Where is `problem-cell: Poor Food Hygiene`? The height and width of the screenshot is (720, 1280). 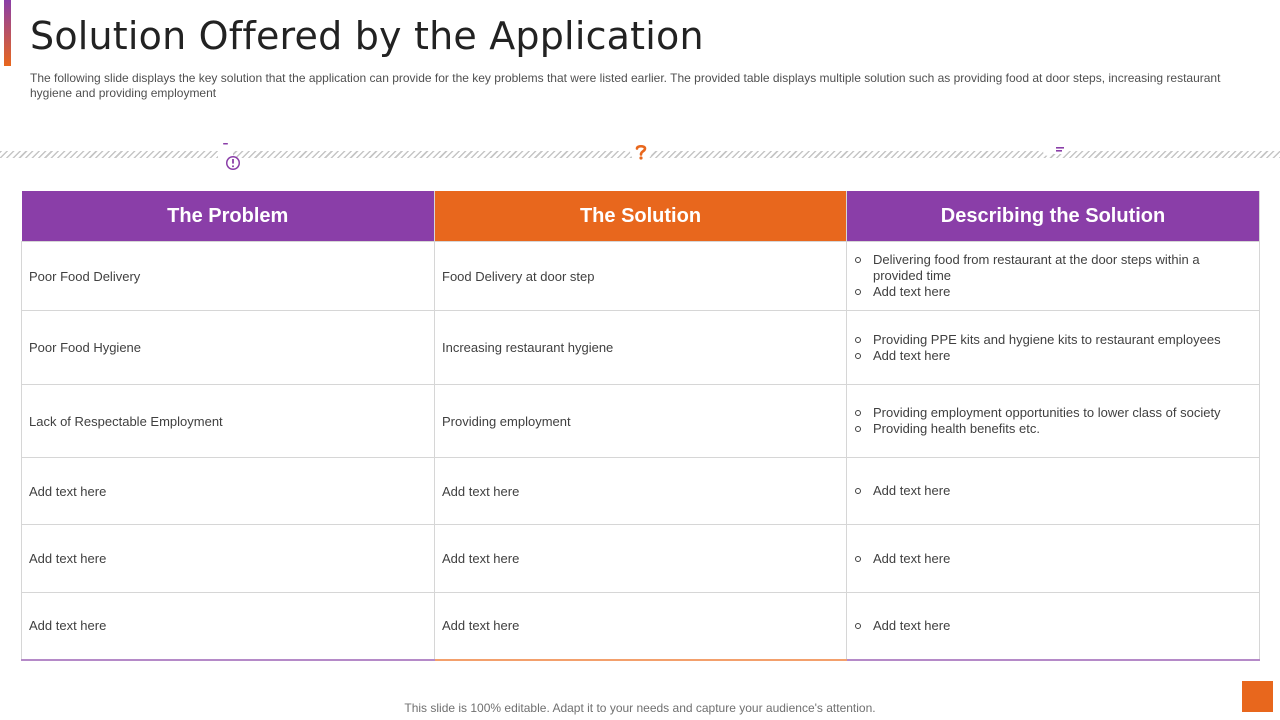 problem-cell: Poor Food Hygiene is located at coordinates (228, 347).